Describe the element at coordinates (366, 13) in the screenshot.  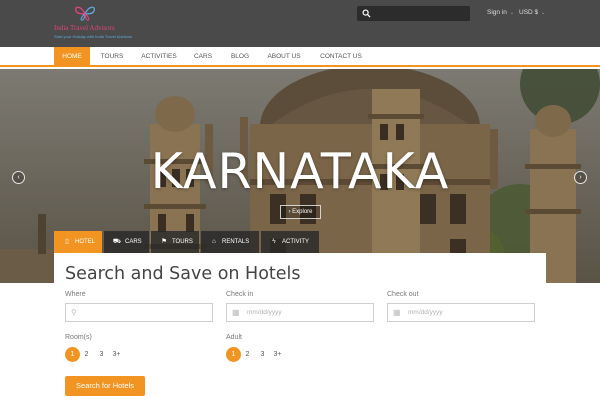
I see `search-icon` at that location.